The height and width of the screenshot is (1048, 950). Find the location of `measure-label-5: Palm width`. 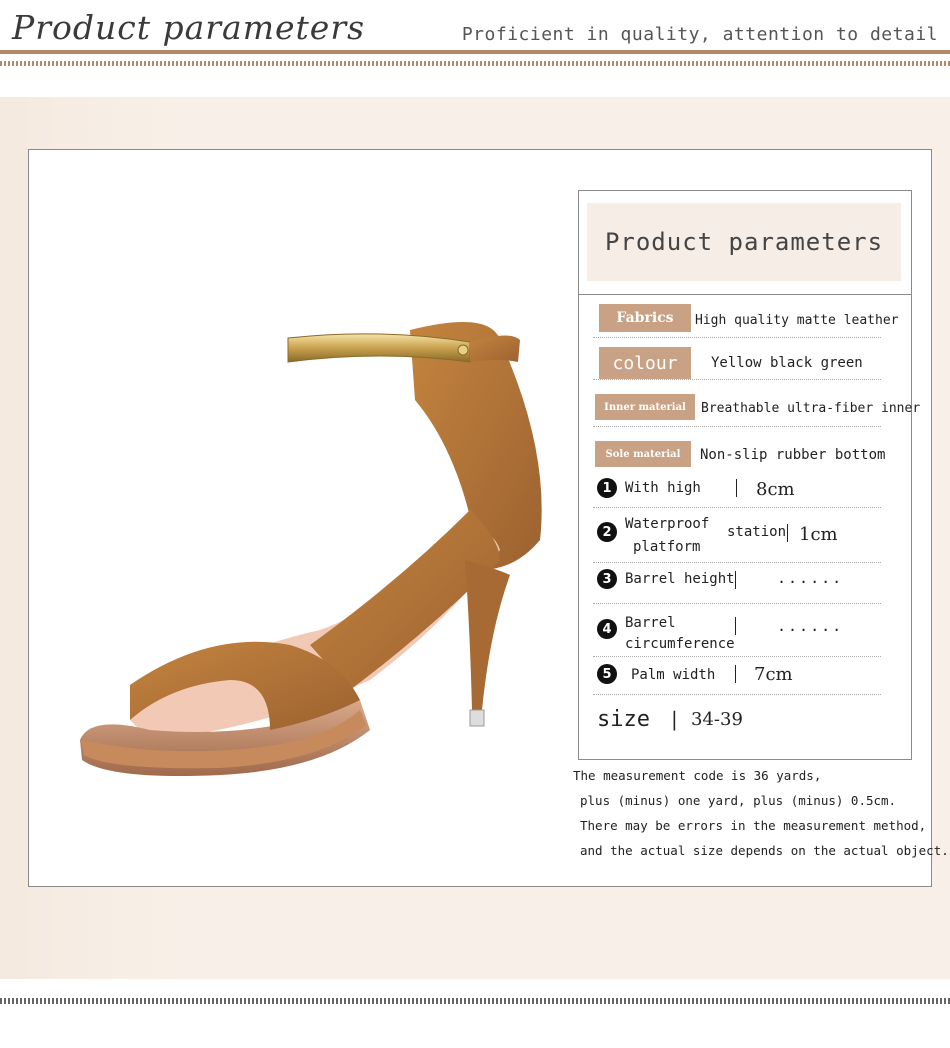

measure-label-5: Palm width is located at coordinates (673, 675).